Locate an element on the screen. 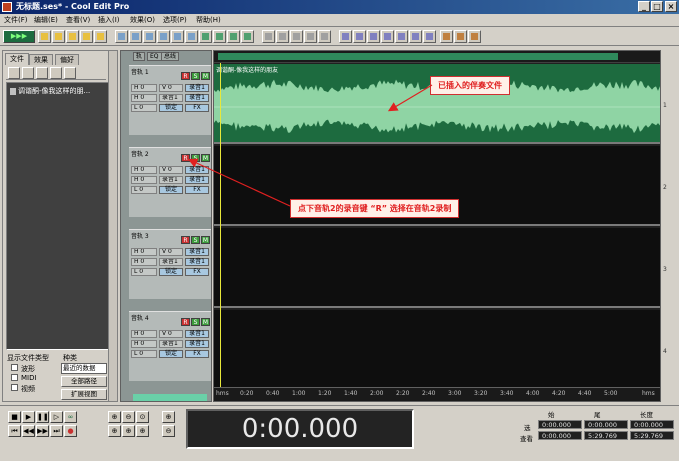 This screenshot has height=461, width=679. rewind-icon: ◀◀ is located at coordinates (28, 431).